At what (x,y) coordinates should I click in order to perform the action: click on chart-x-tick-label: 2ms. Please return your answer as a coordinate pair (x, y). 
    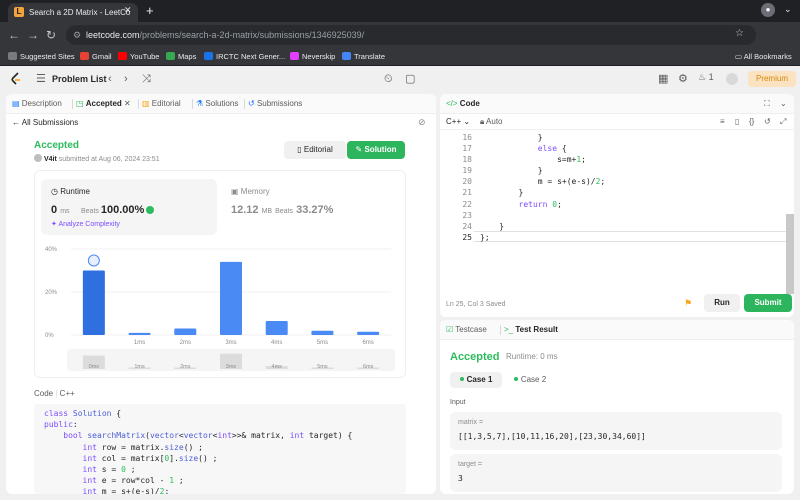
    Looking at the image, I should click on (185, 343).